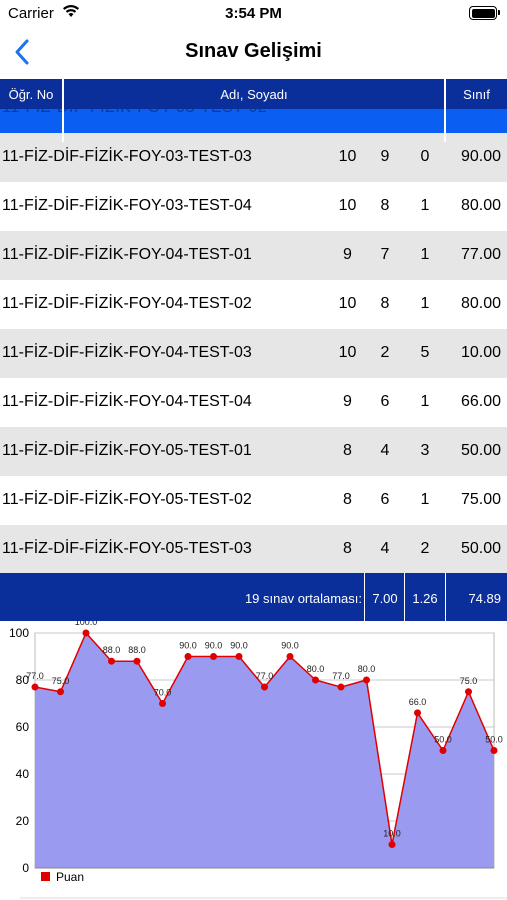 The height and width of the screenshot is (900, 507). Describe the element at coordinates (253, 402) in the screenshot. I see `table-row: 11-FİZ-DİF-FİZİK-FOY-04-TEST-04 9 6 1 66.00` at that location.